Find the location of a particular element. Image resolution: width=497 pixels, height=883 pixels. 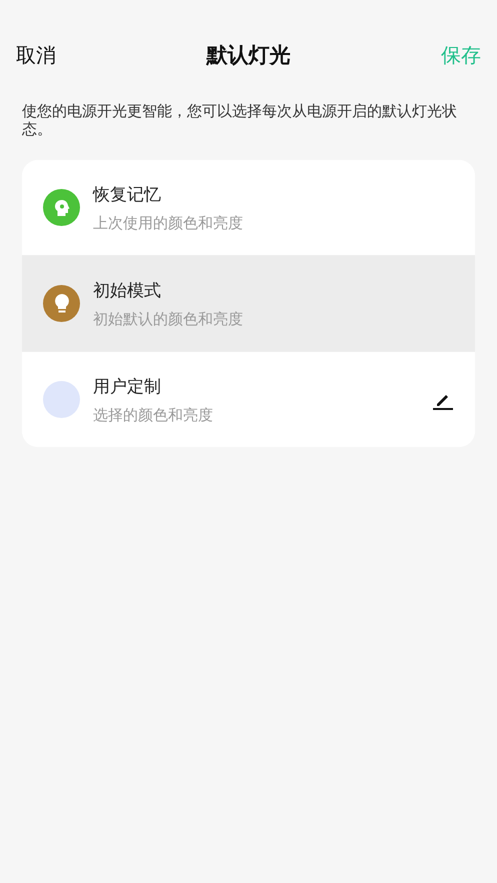

option-subtitle: 初始默认的颜色和亮度 is located at coordinates (168, 319).